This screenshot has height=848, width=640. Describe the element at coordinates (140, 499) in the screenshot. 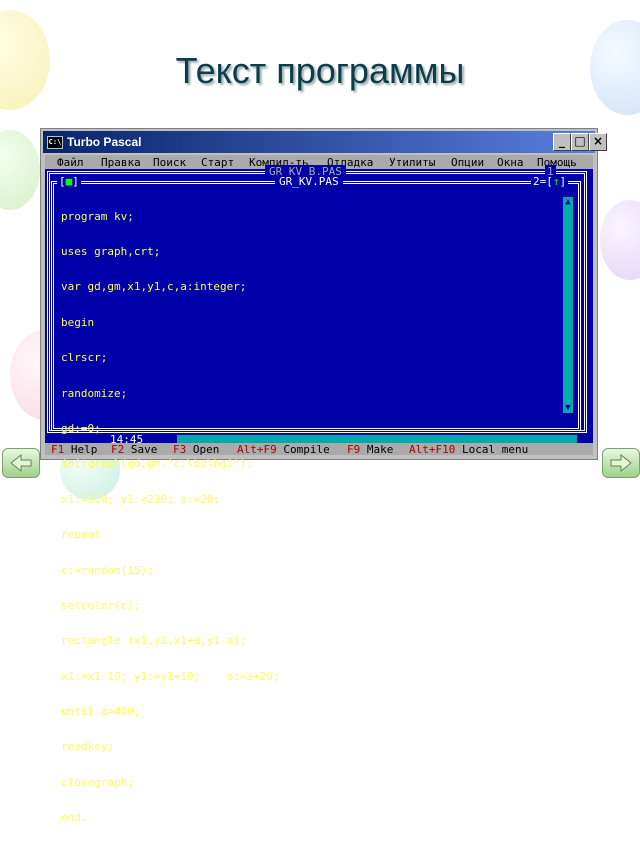

I see `code-line: x1:=310; y1:=230; a:=20;` at that location.